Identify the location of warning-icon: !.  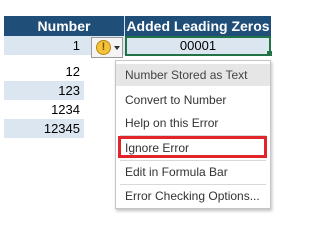
(103, 47).